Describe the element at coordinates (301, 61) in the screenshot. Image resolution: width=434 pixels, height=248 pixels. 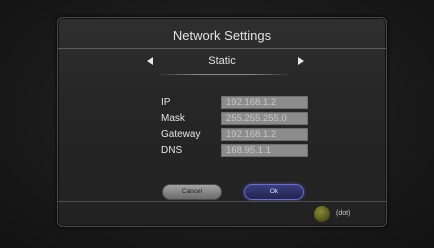
I see `triangle-right-icon` at that location.